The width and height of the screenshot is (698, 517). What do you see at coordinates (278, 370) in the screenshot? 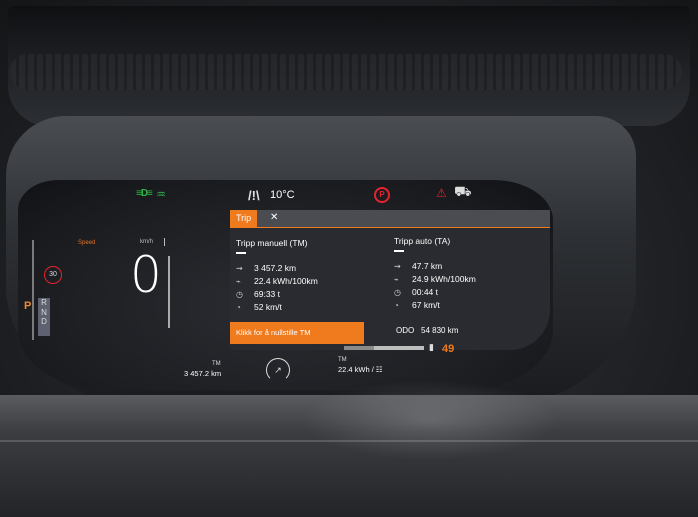
I see `eco-gauge-icon: ↗` at bounding box center [278, 370].